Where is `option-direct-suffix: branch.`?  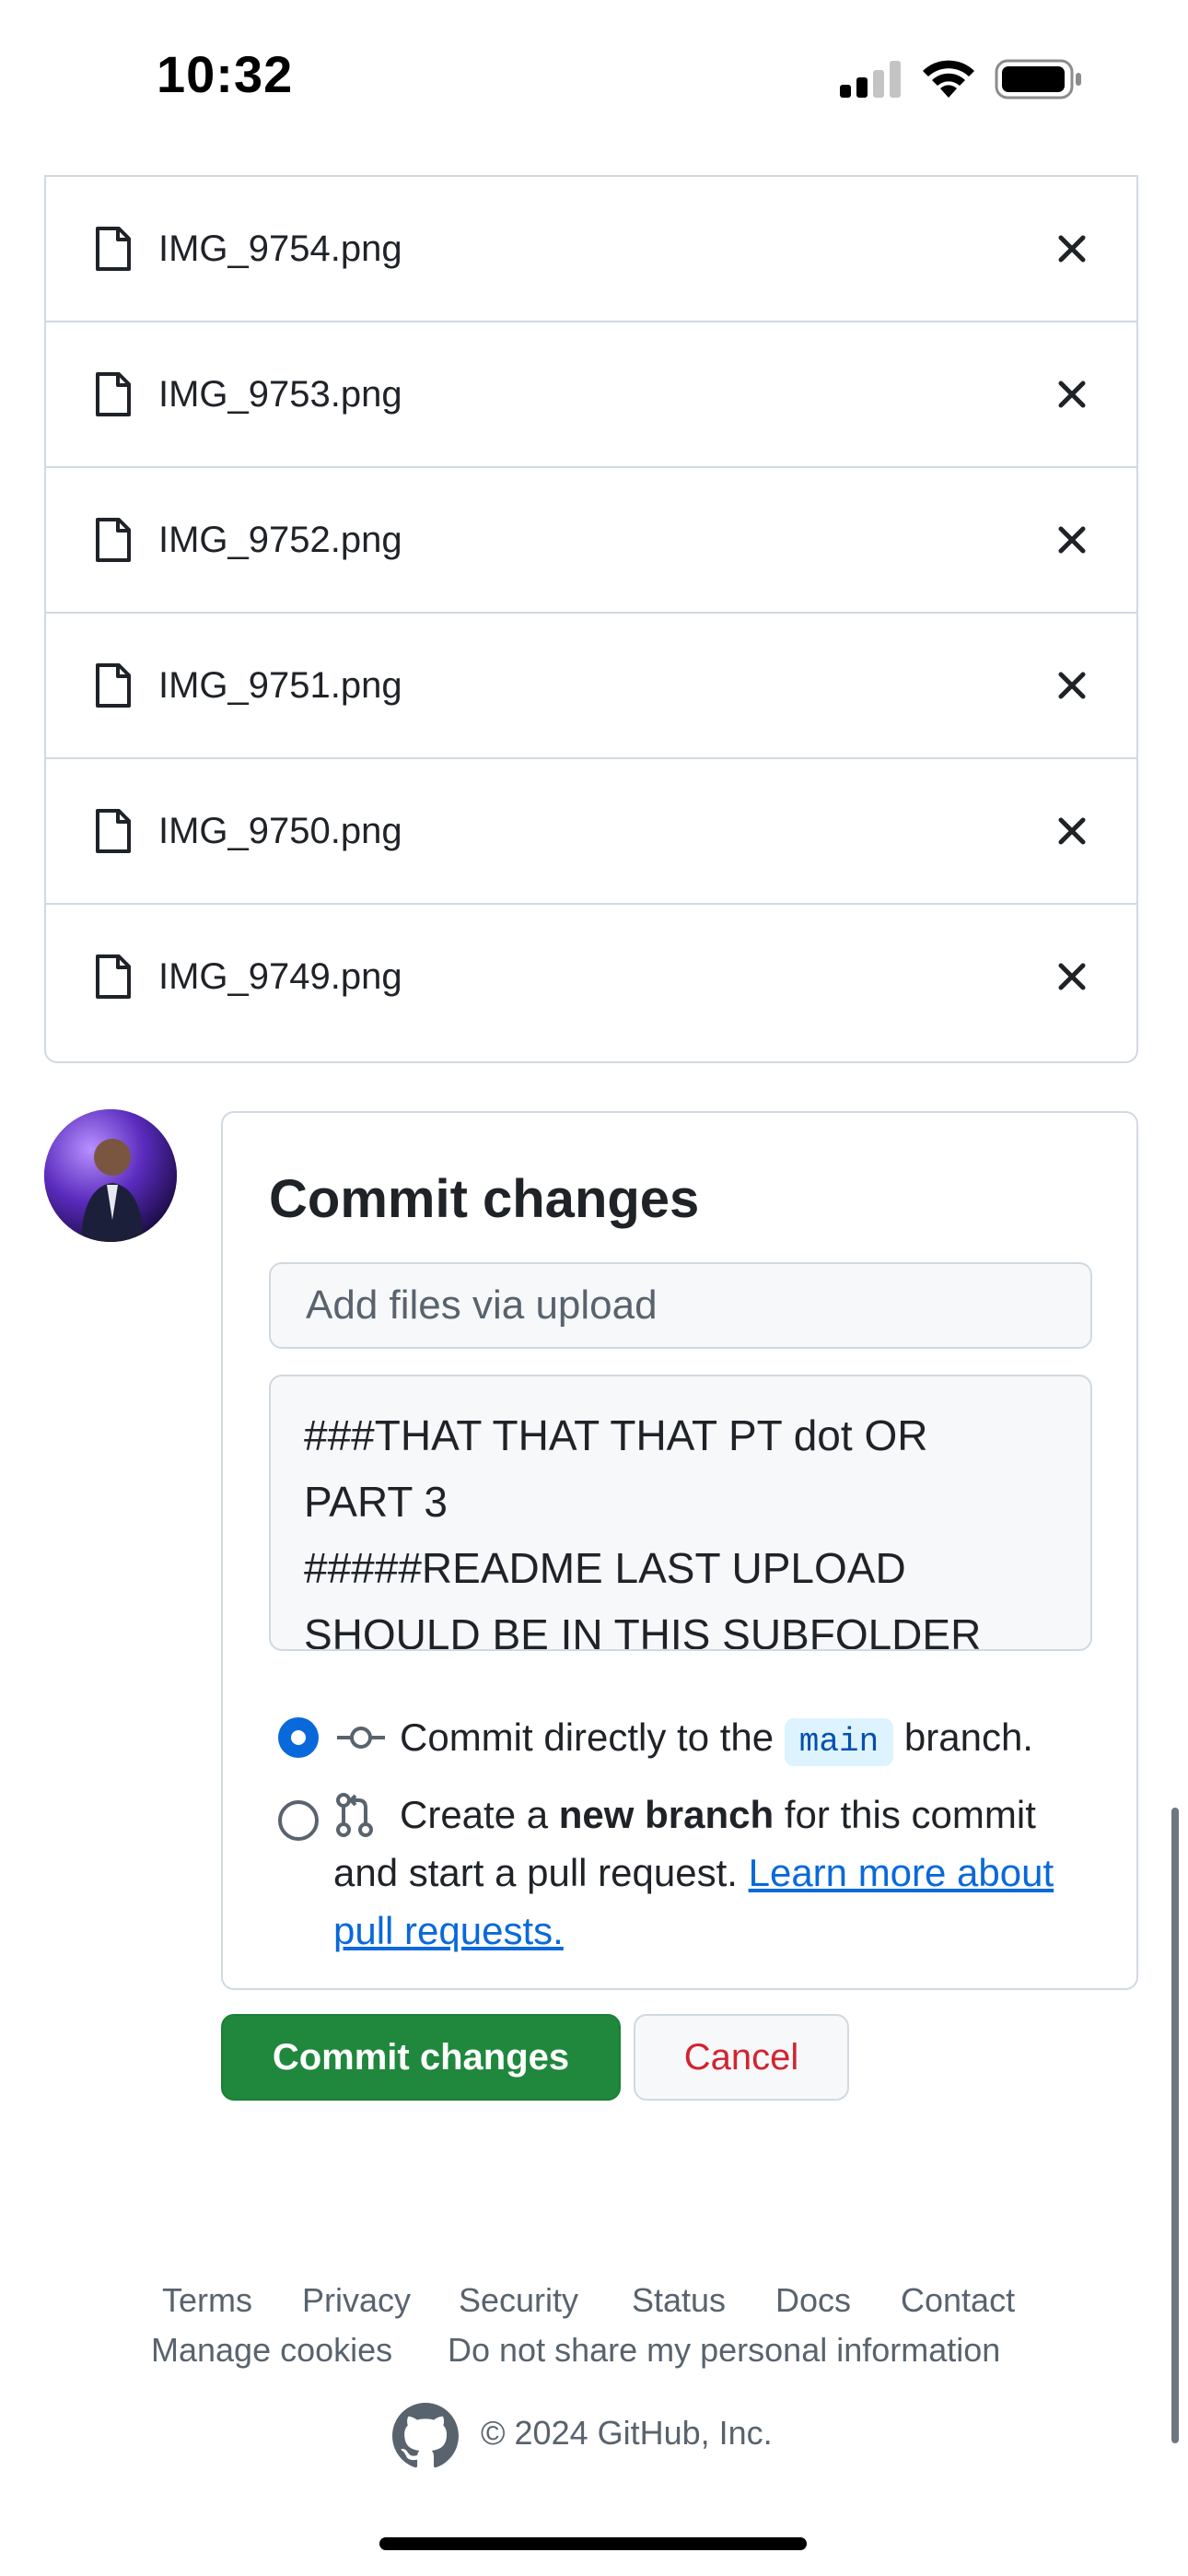
option-direct-suffix: branch. is located at coordinates (968, 1737).